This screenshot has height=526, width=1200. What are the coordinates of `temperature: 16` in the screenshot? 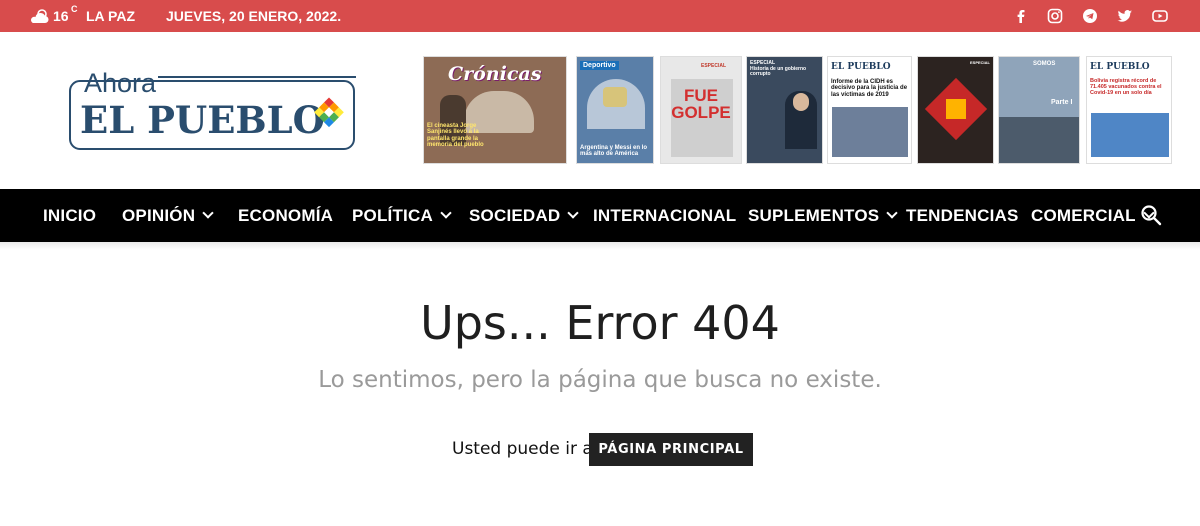 It's located at (61, 16).